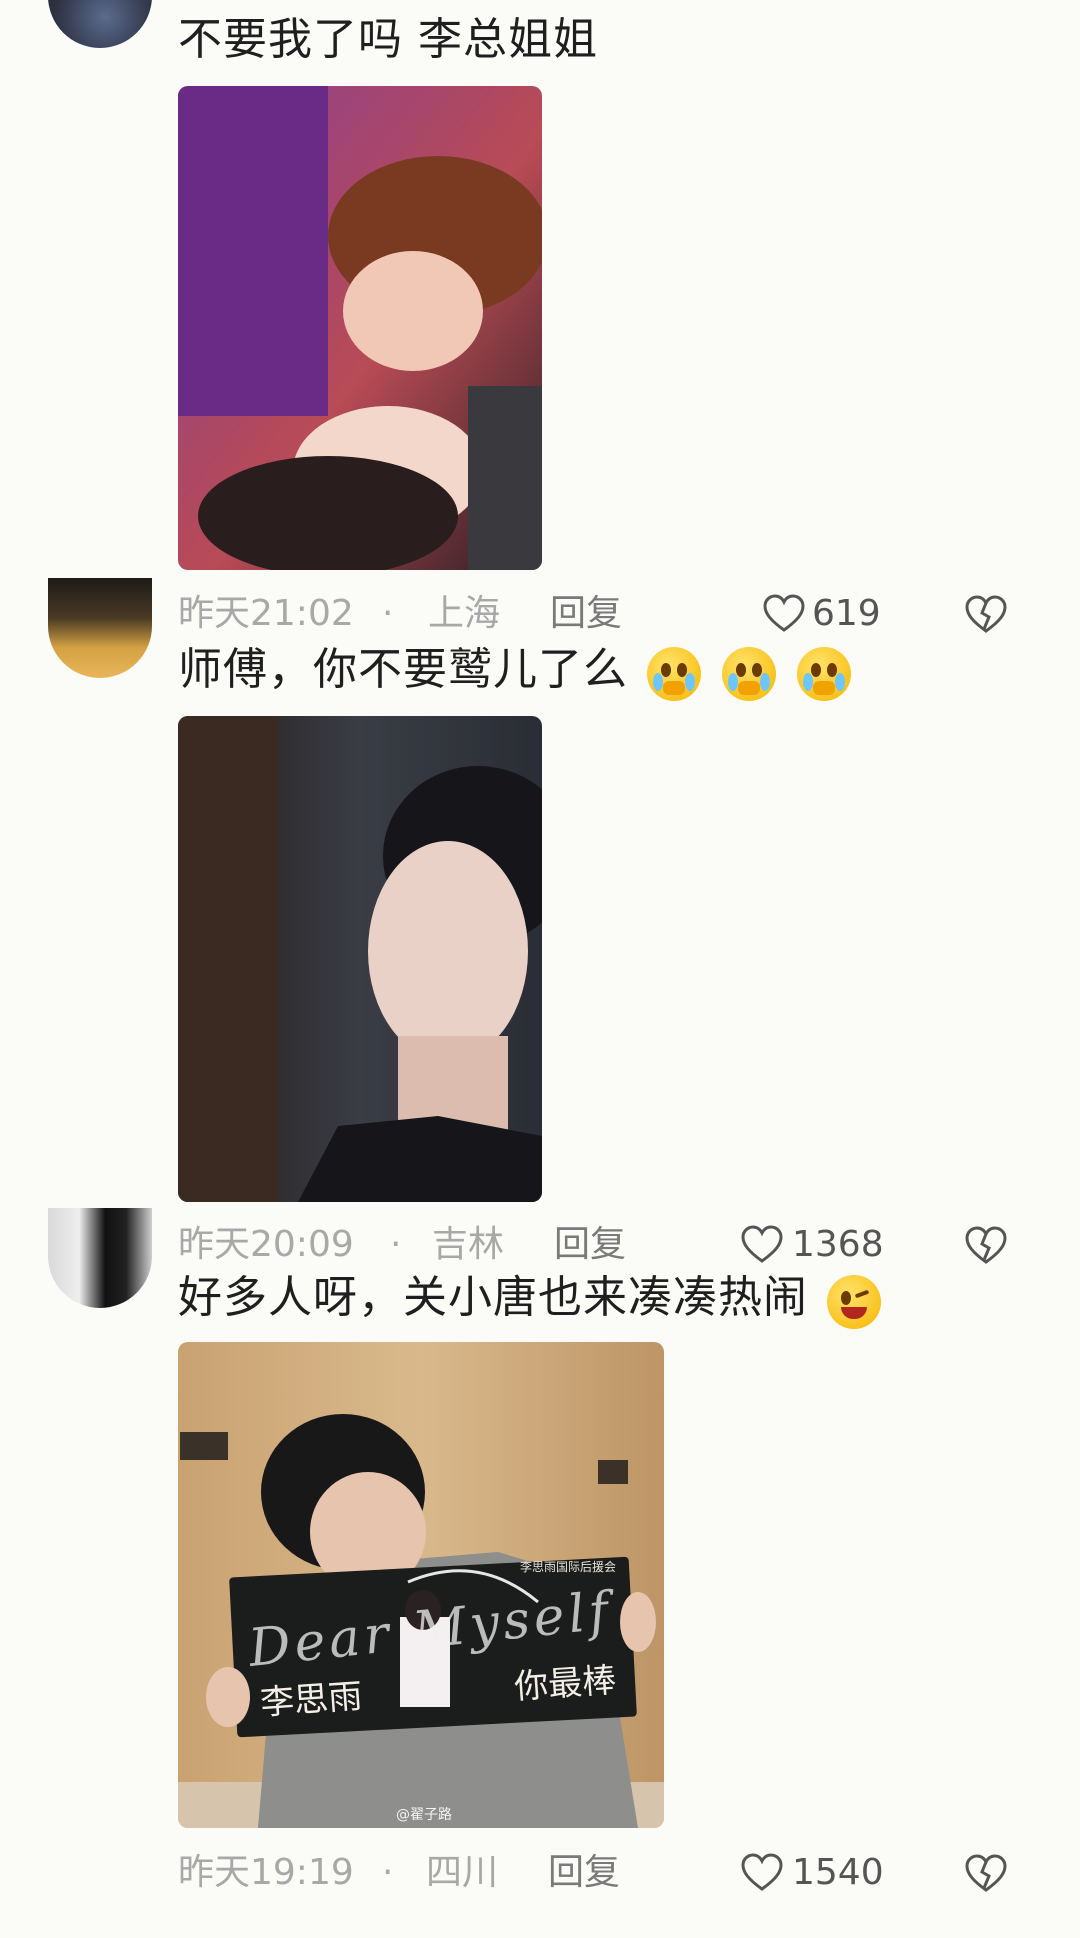 This screenshot has width=1080, height=1938. I want to click on comment-text-content: 好多人呀，关小唐也来凑凑热闹, so click(493, 1297).